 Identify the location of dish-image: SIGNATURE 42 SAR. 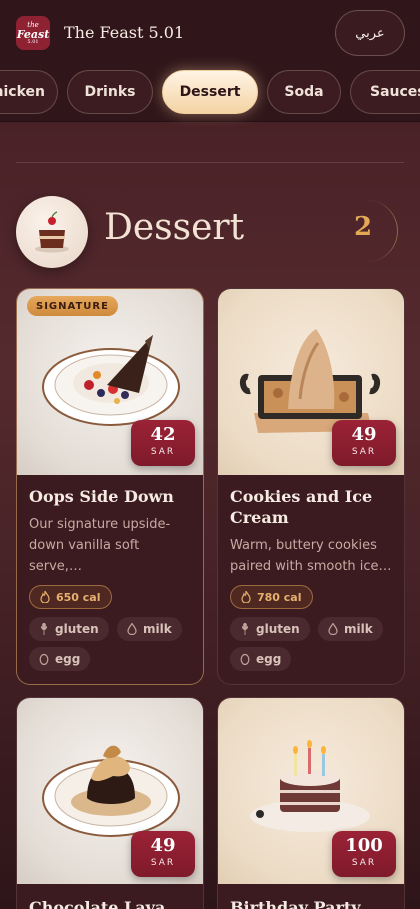
(110, 382).